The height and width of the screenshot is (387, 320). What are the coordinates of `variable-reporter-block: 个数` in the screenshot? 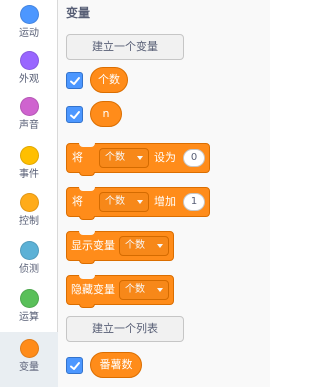 It's located at (109, 80).